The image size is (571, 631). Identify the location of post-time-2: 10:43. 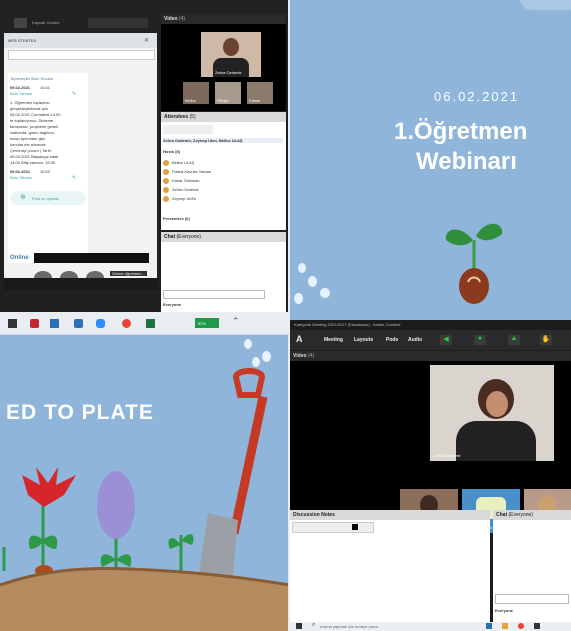
(45, 171).